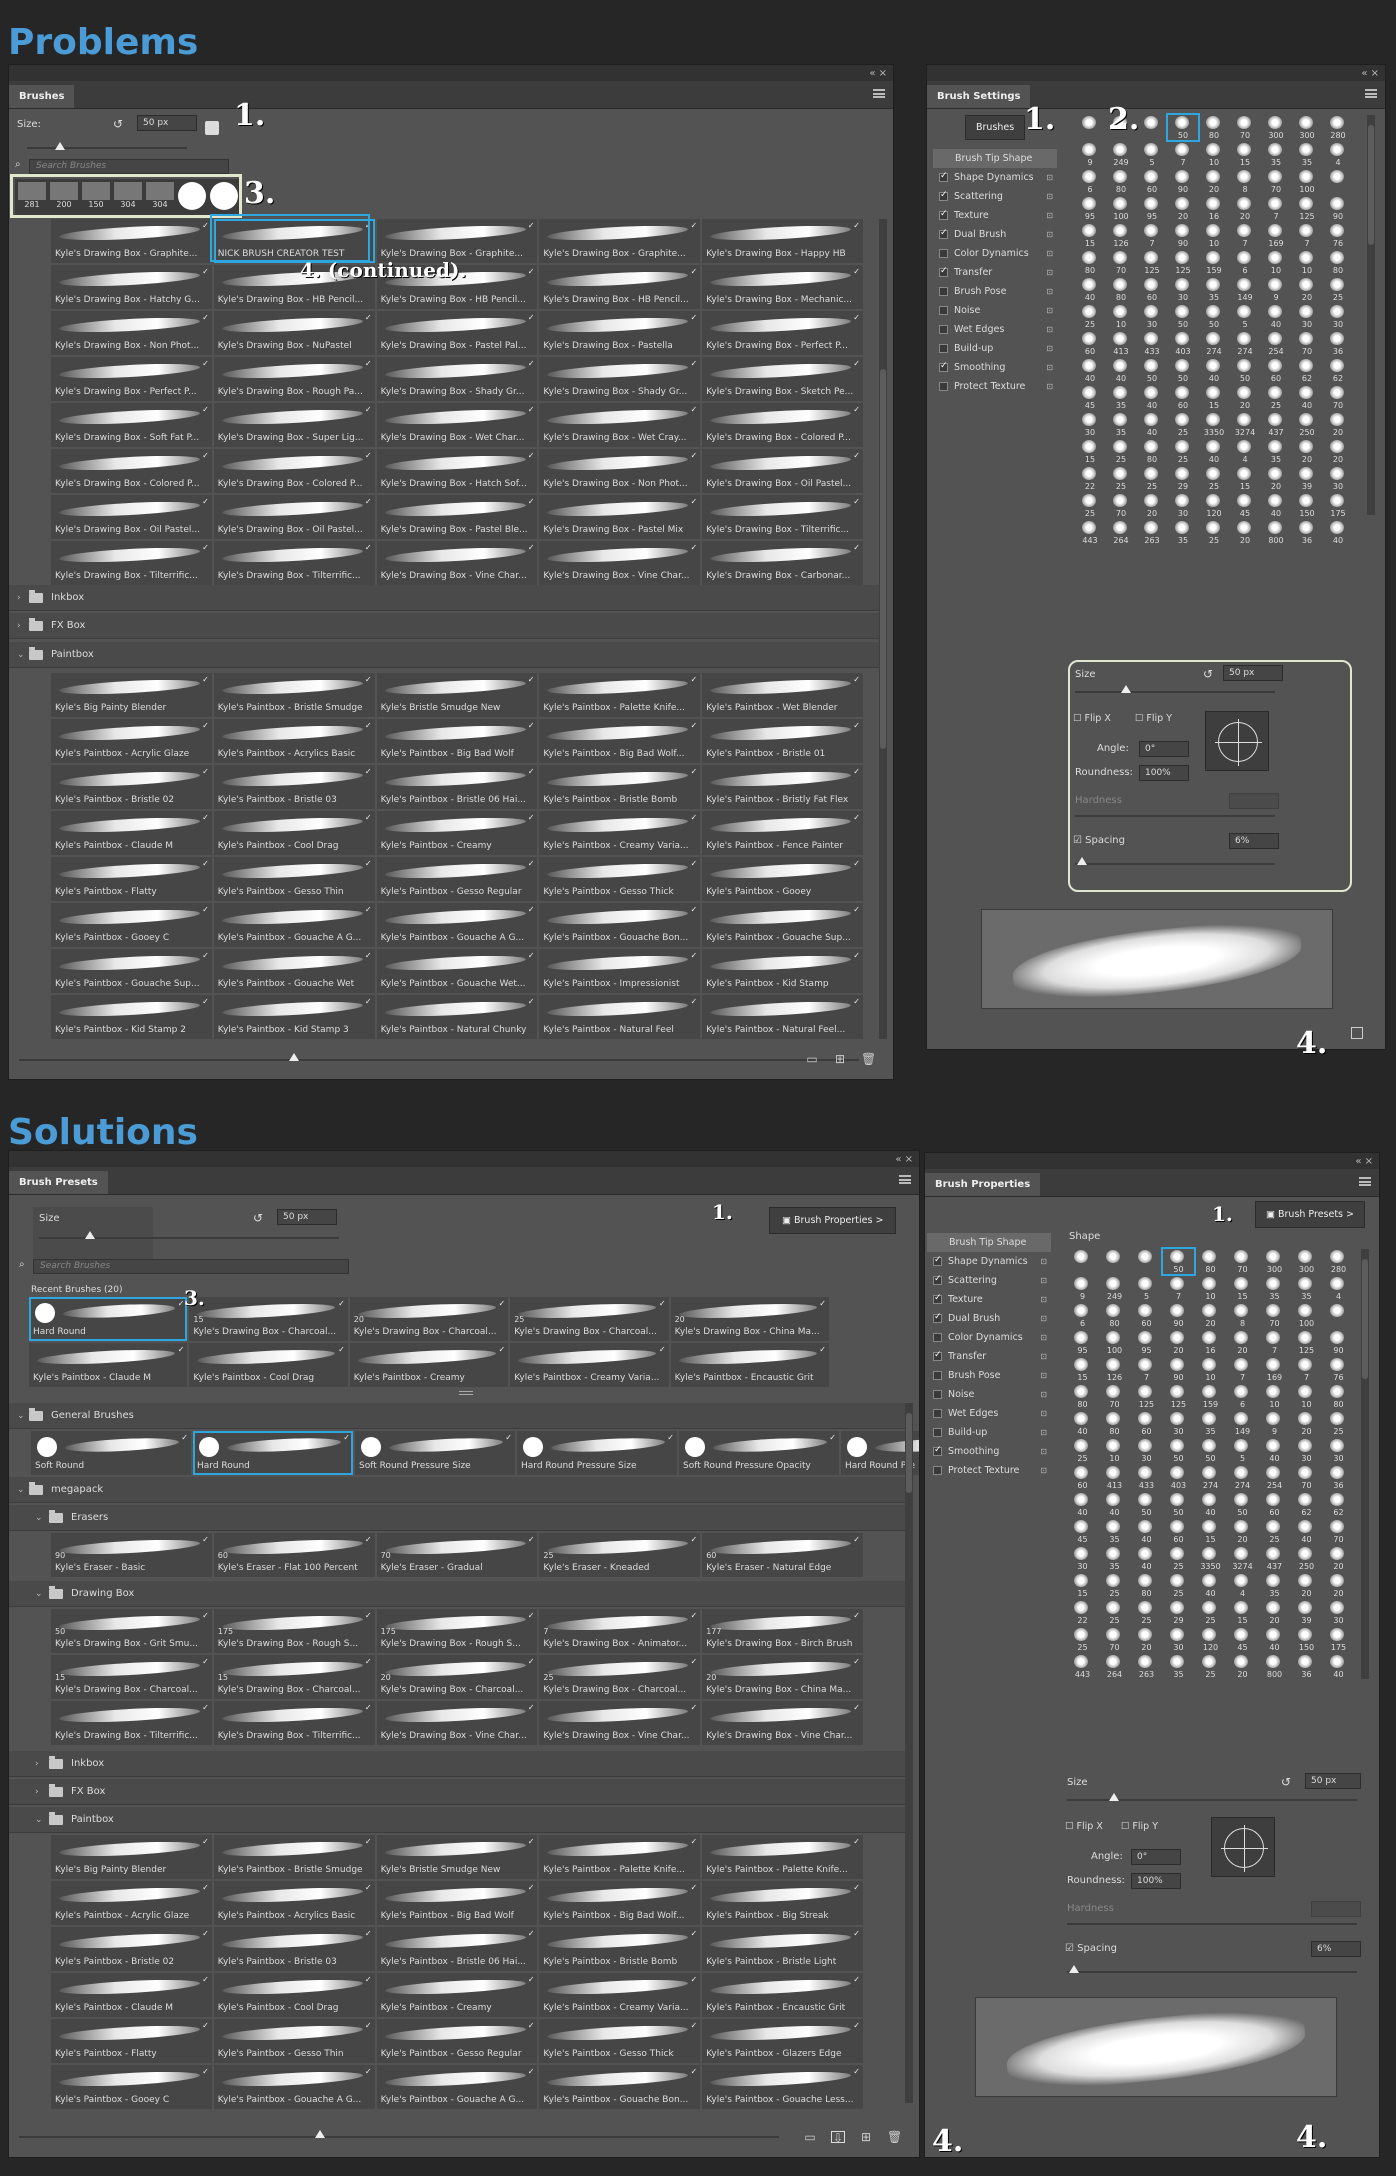  Describe the element at coordinates (457, 1555) in the screenshot. I see `brush-preset: 70 ✓ Kyle's Eraser - Gradual` at that location.